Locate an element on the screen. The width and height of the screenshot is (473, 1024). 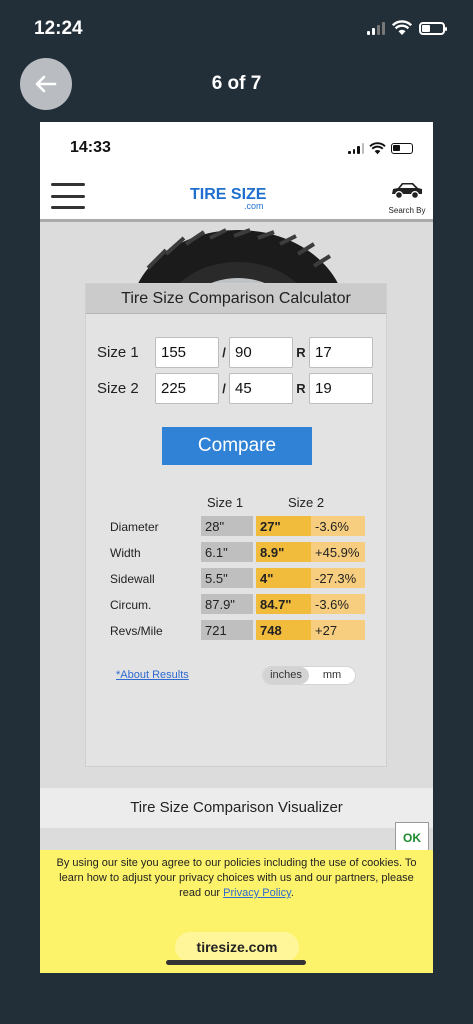
about-results-link: *About Results is located at coordinates (152, 675).